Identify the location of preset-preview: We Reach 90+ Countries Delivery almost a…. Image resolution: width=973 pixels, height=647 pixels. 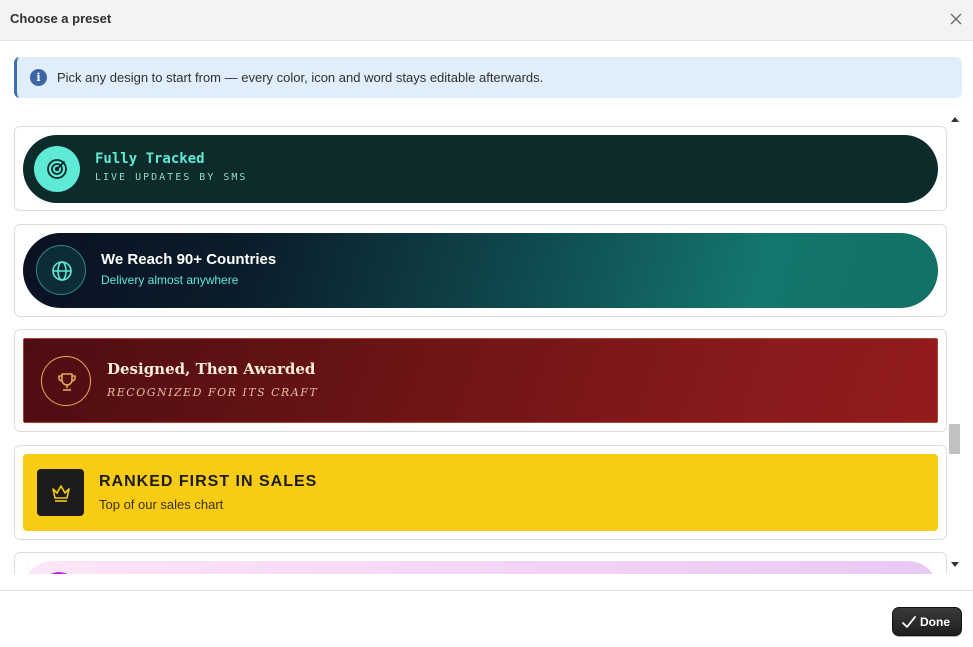
(480, 270).